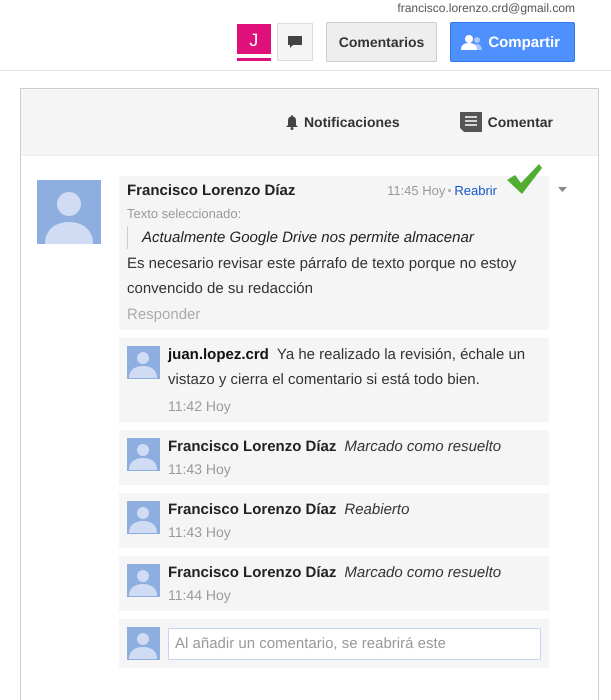 The height and width of the screenshot is (700, 611). I want to click on reply-time: 11:42 Hoy, so click(200, 406).